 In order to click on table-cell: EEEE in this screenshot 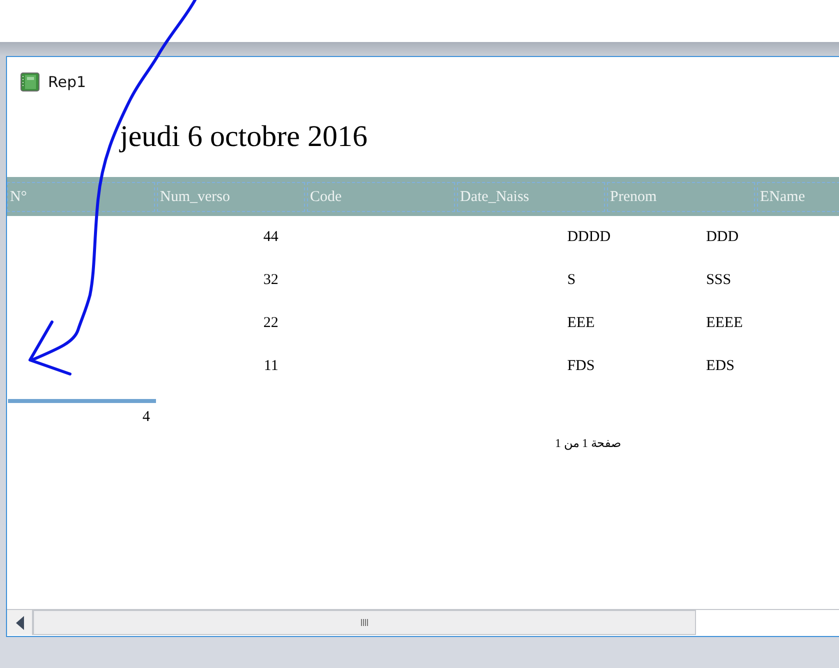, I will do `click(724, 323)`.